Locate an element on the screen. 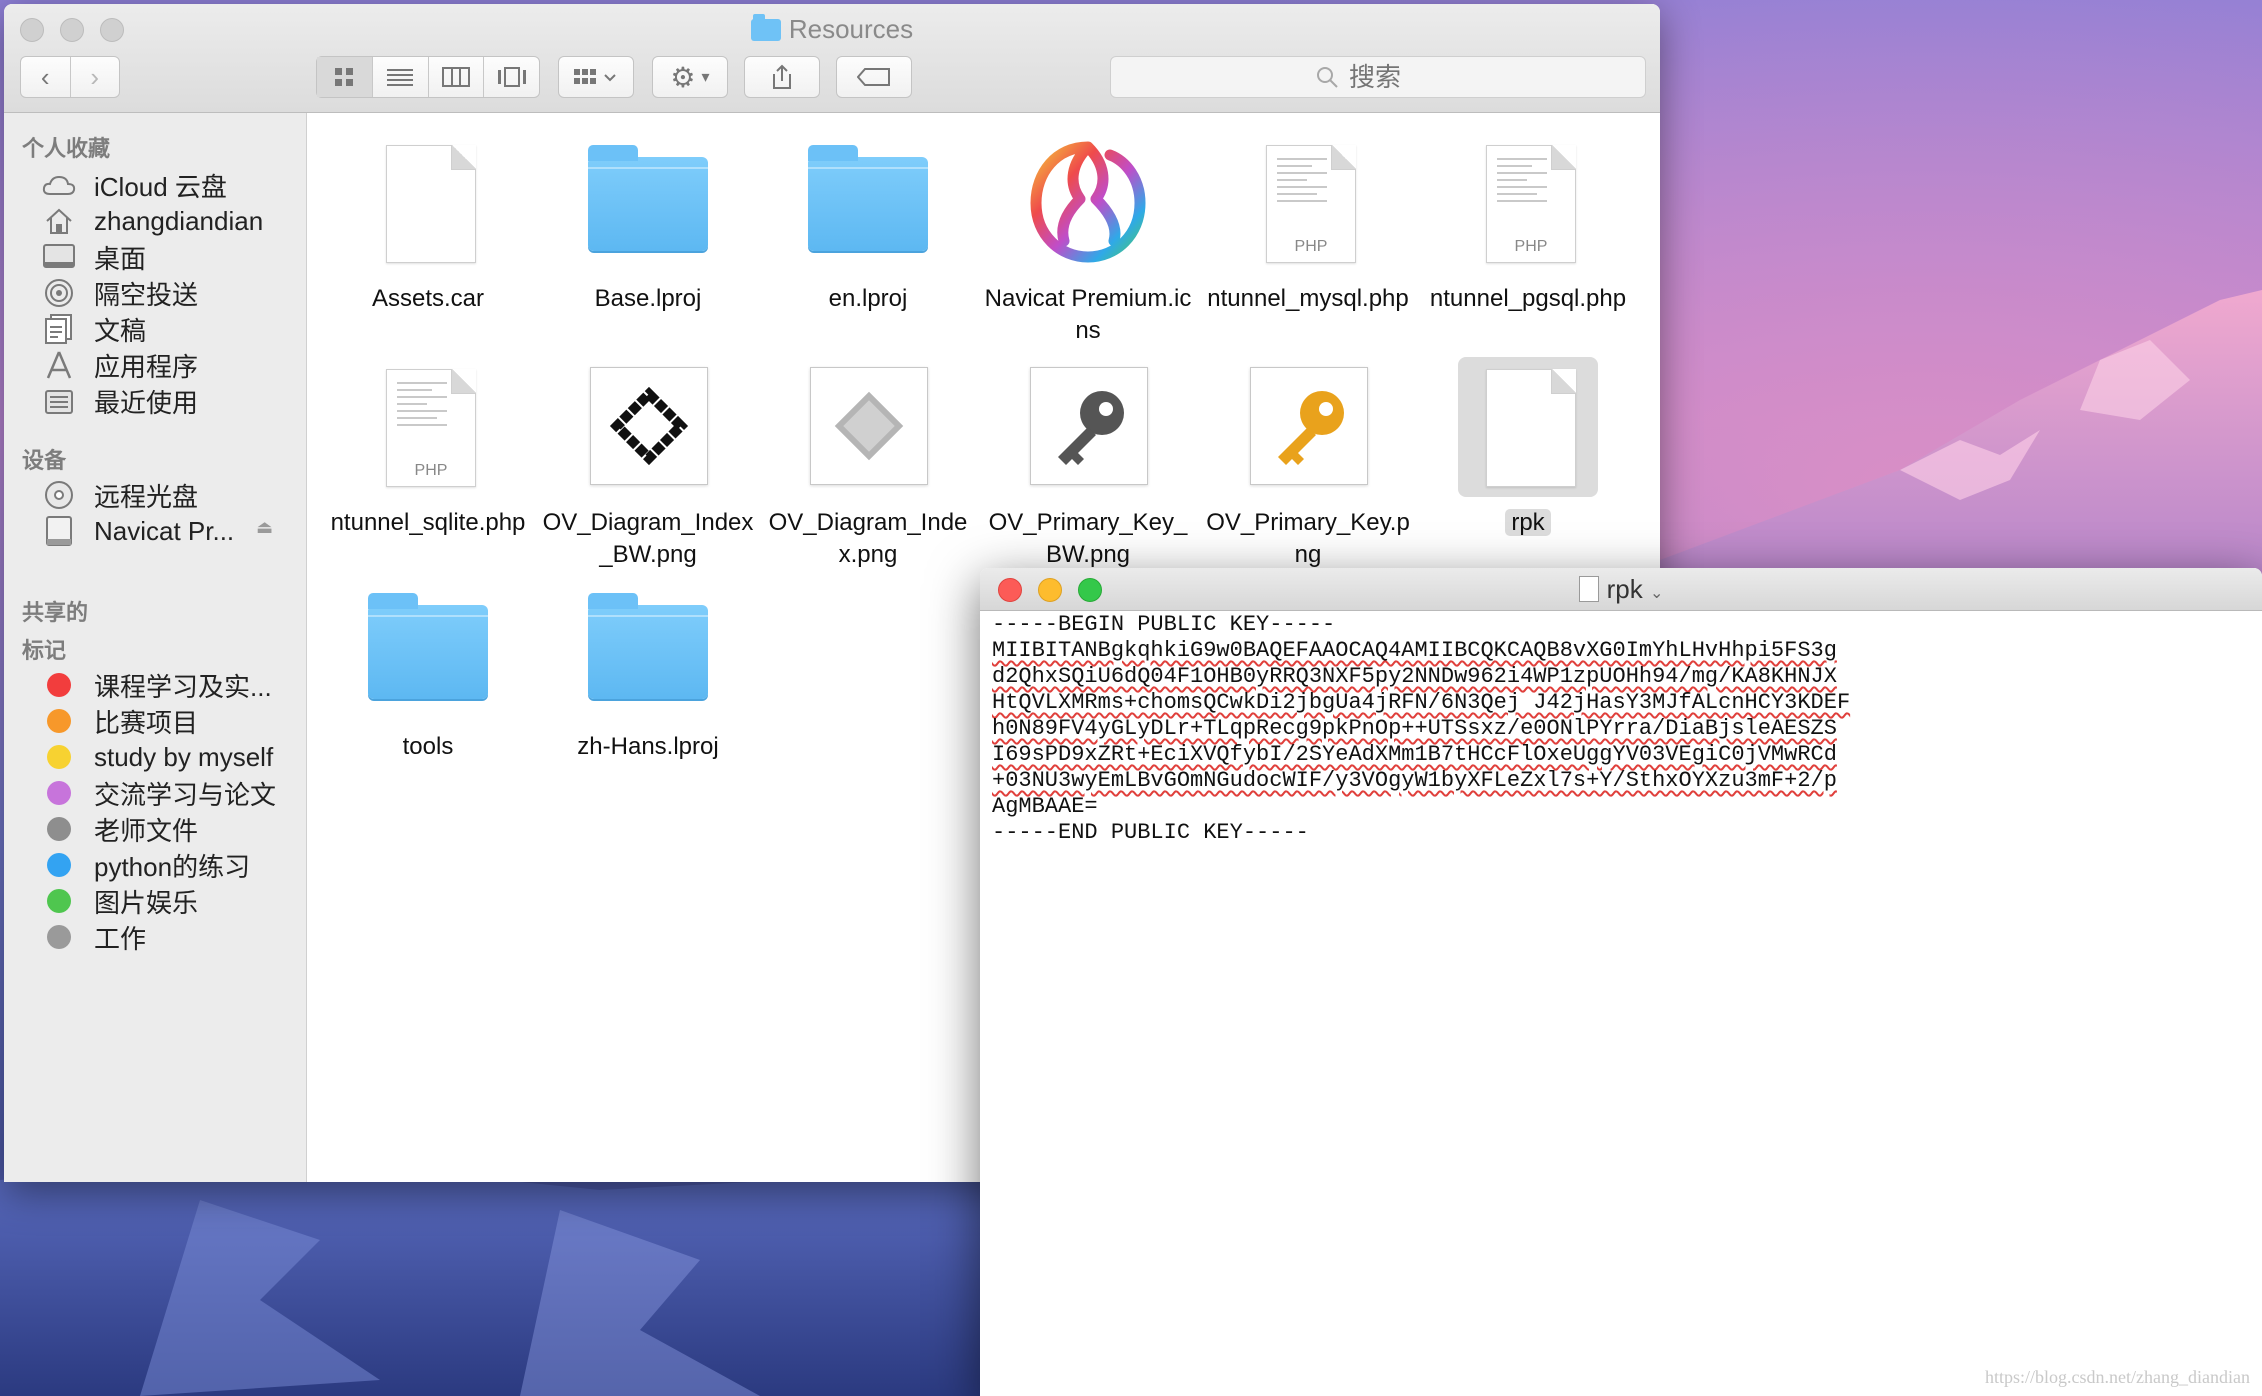 This screenshot has width=2262, height=1396. textedit-titlebar: rpk ⌄ is located at coordinates (1621, 589).